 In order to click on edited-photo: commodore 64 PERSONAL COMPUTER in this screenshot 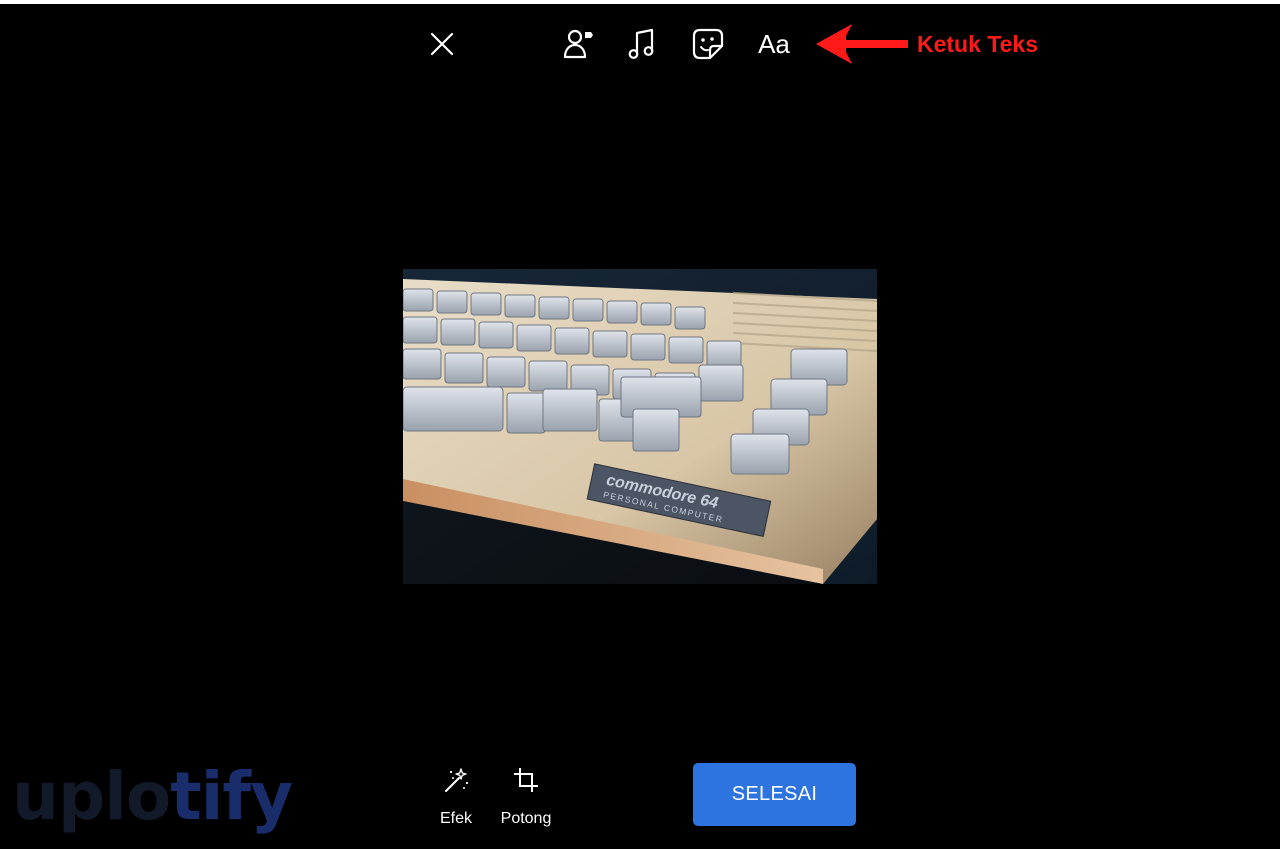, I will do `click(640, 426)`.